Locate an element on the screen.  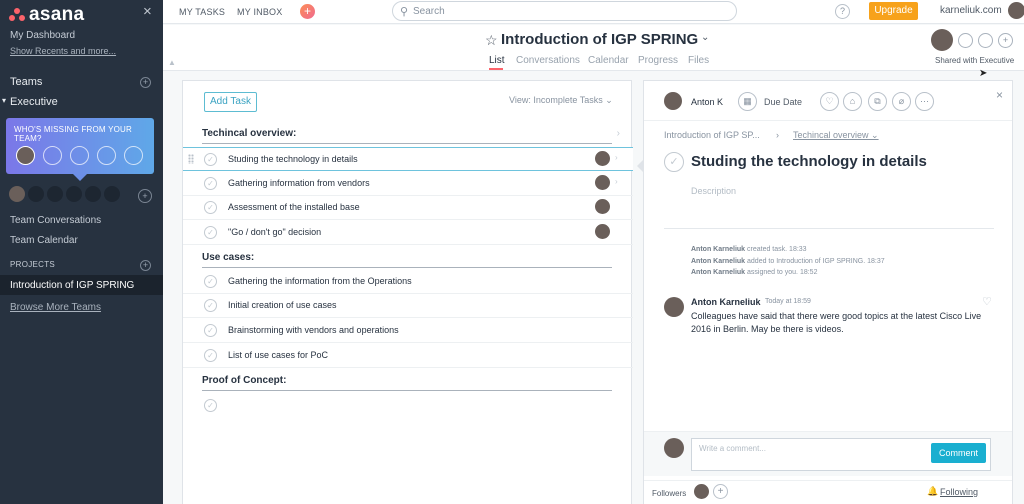
my-tasks-link: MY TASKS is located at coordinates (202, 12).